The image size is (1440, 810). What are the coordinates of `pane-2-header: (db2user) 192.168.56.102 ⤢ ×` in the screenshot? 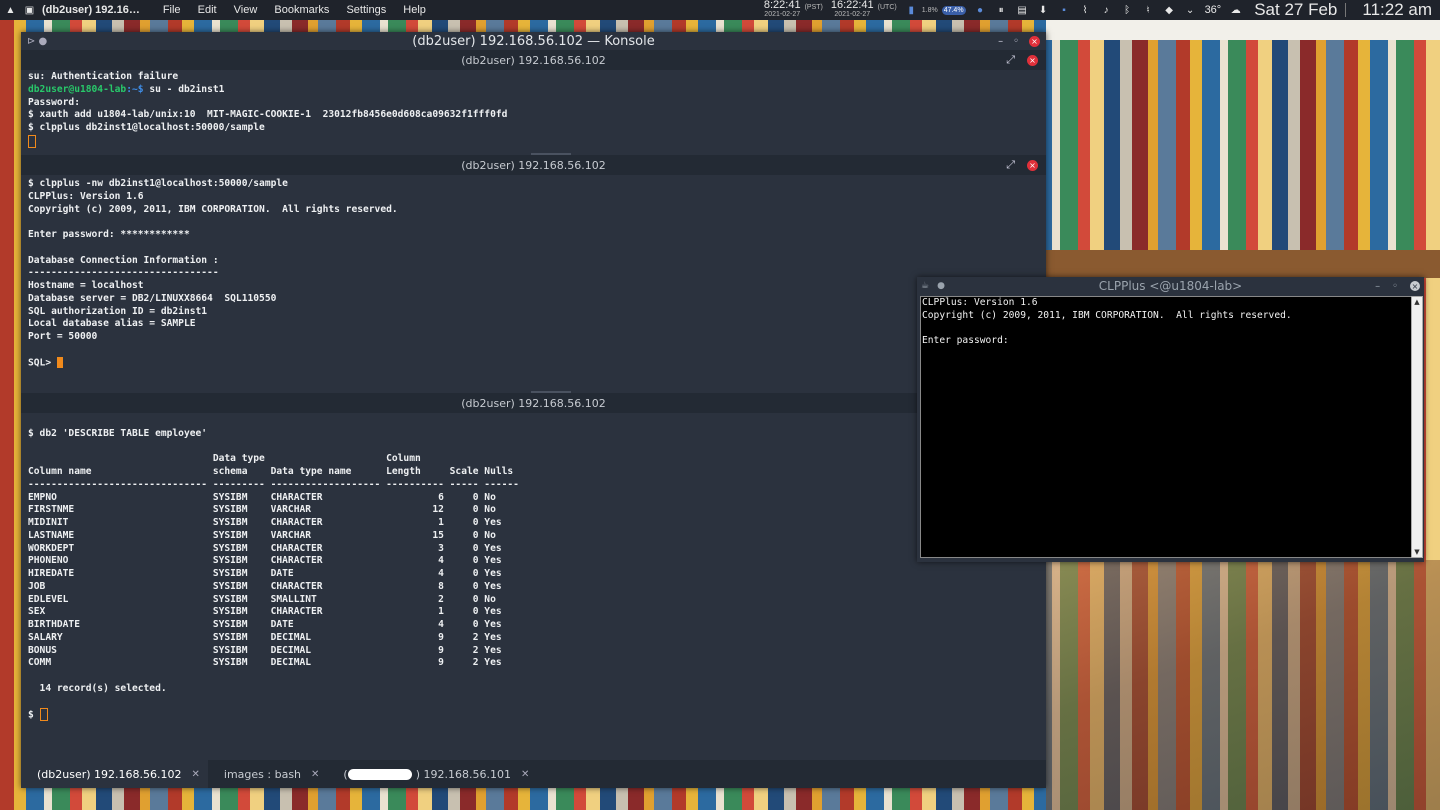 It's located at (533, 165).